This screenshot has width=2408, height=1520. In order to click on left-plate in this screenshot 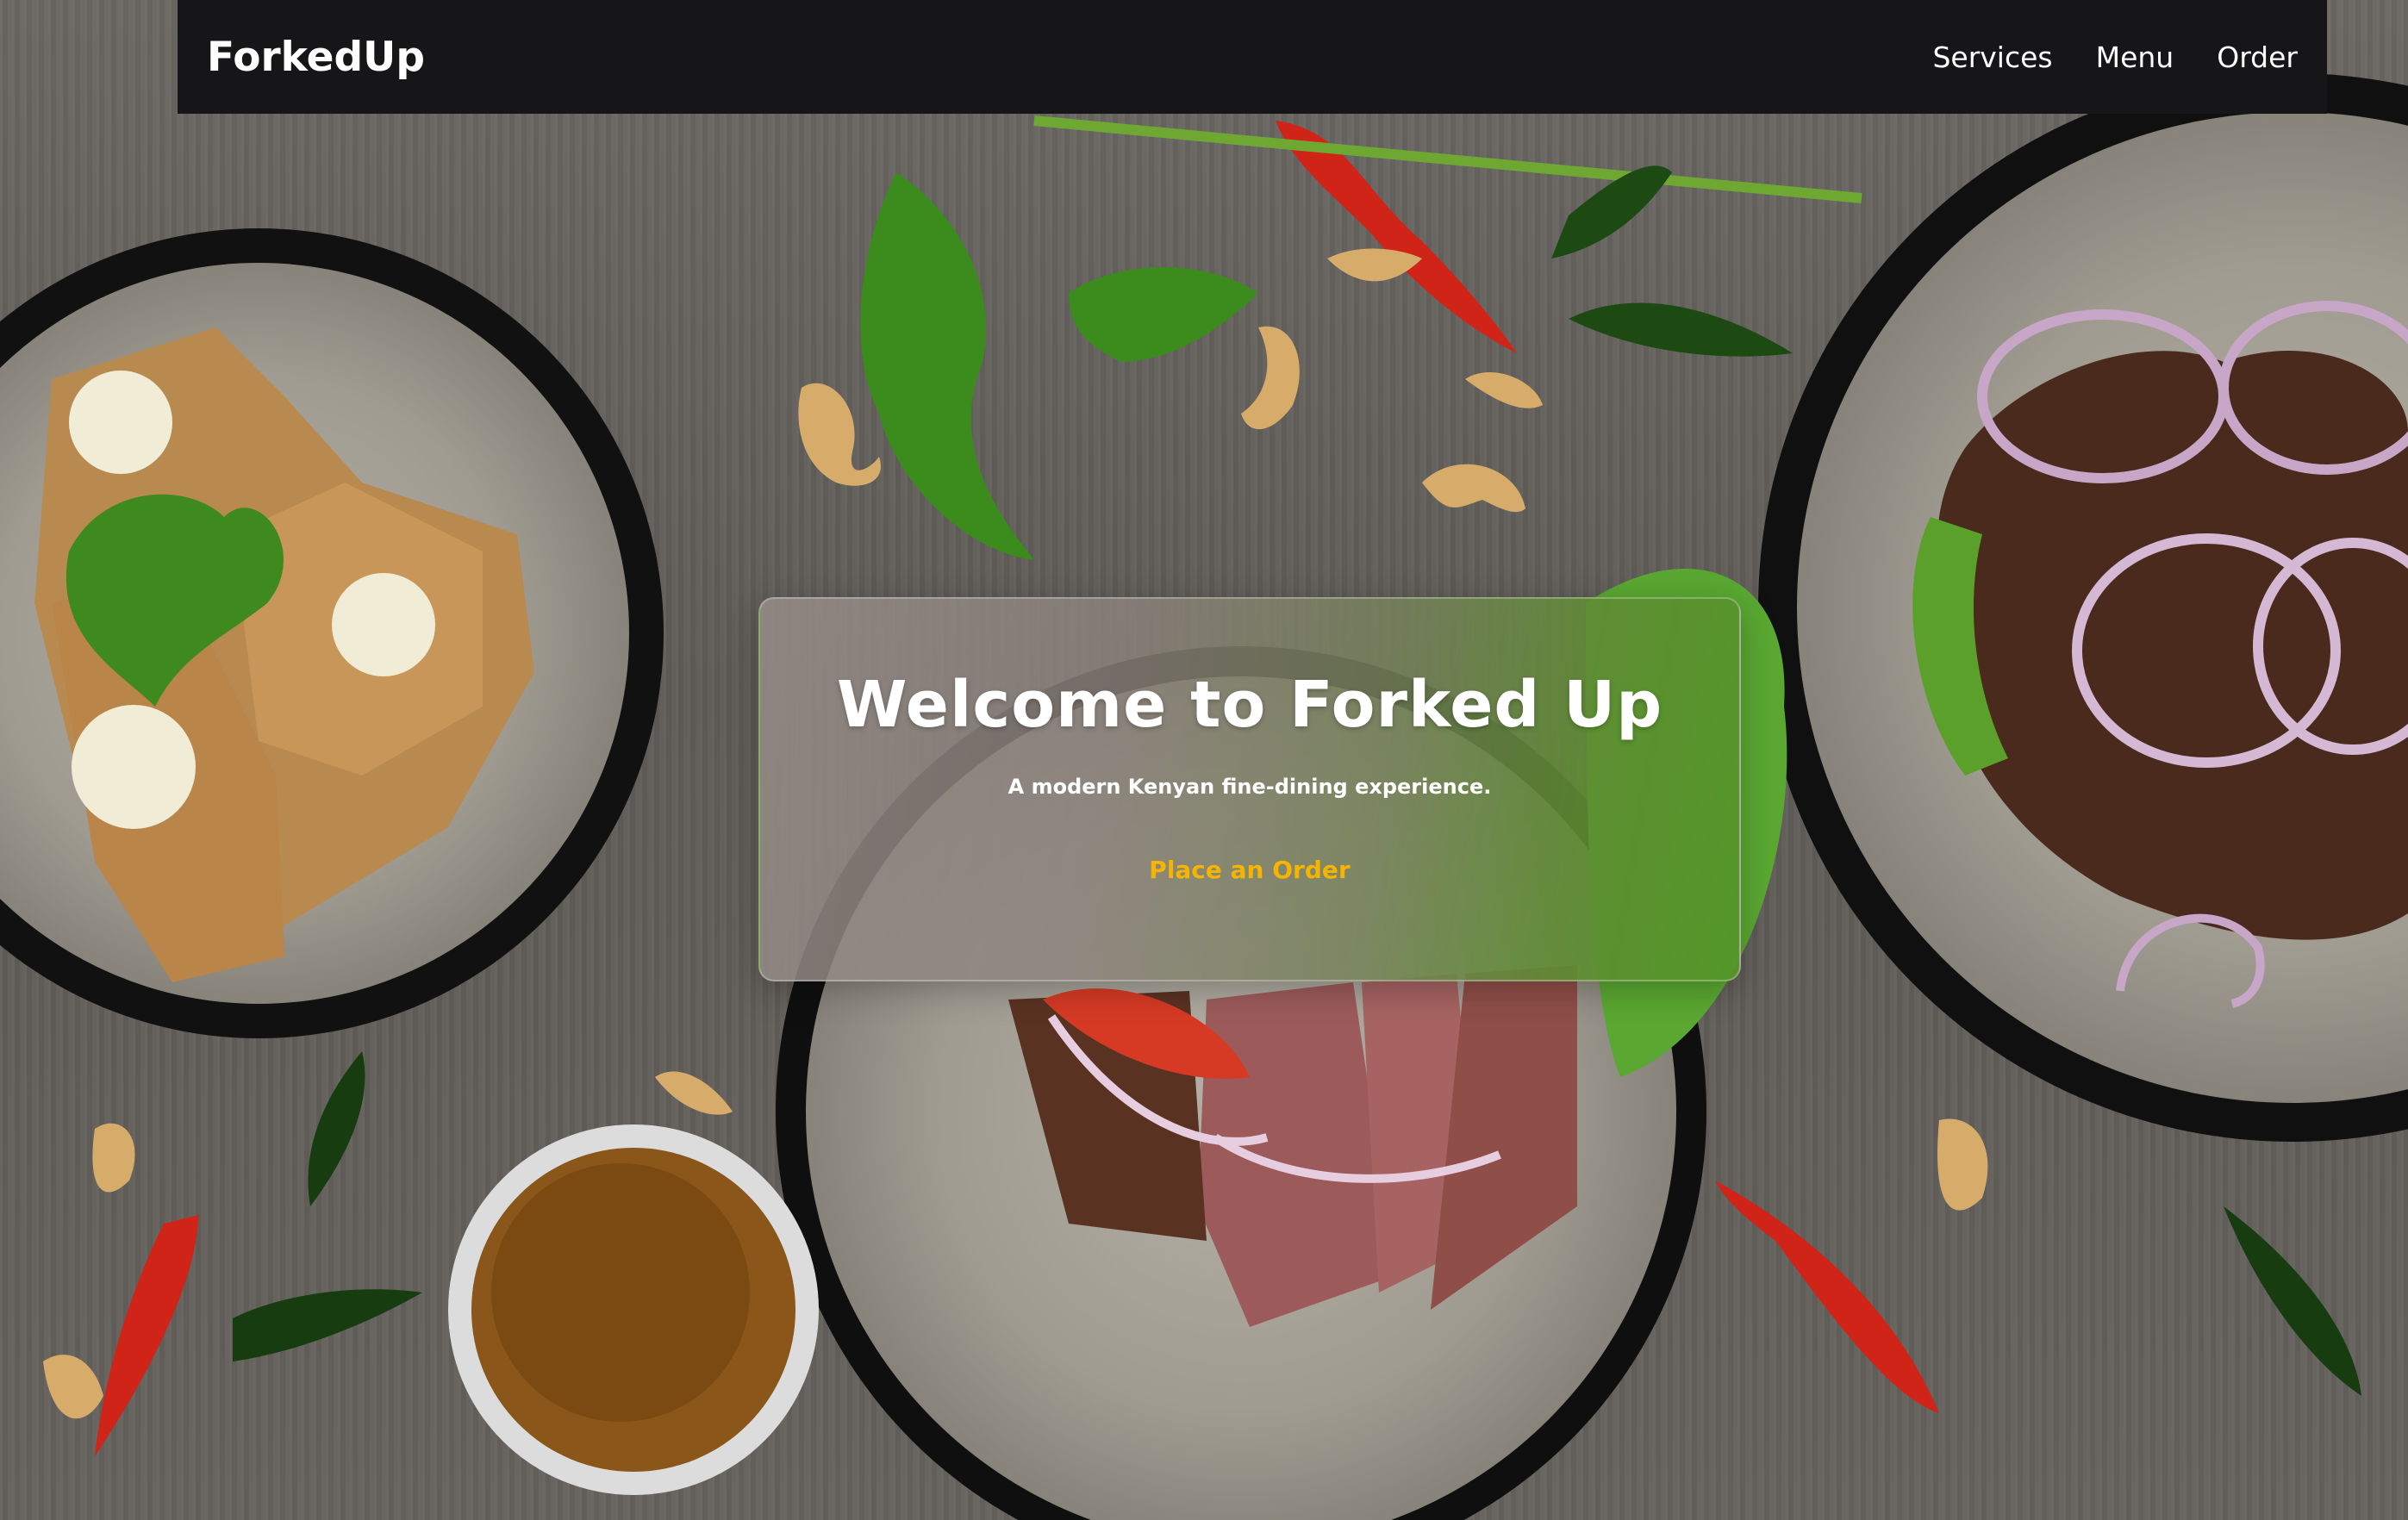, I will do `click(332, 633)`.